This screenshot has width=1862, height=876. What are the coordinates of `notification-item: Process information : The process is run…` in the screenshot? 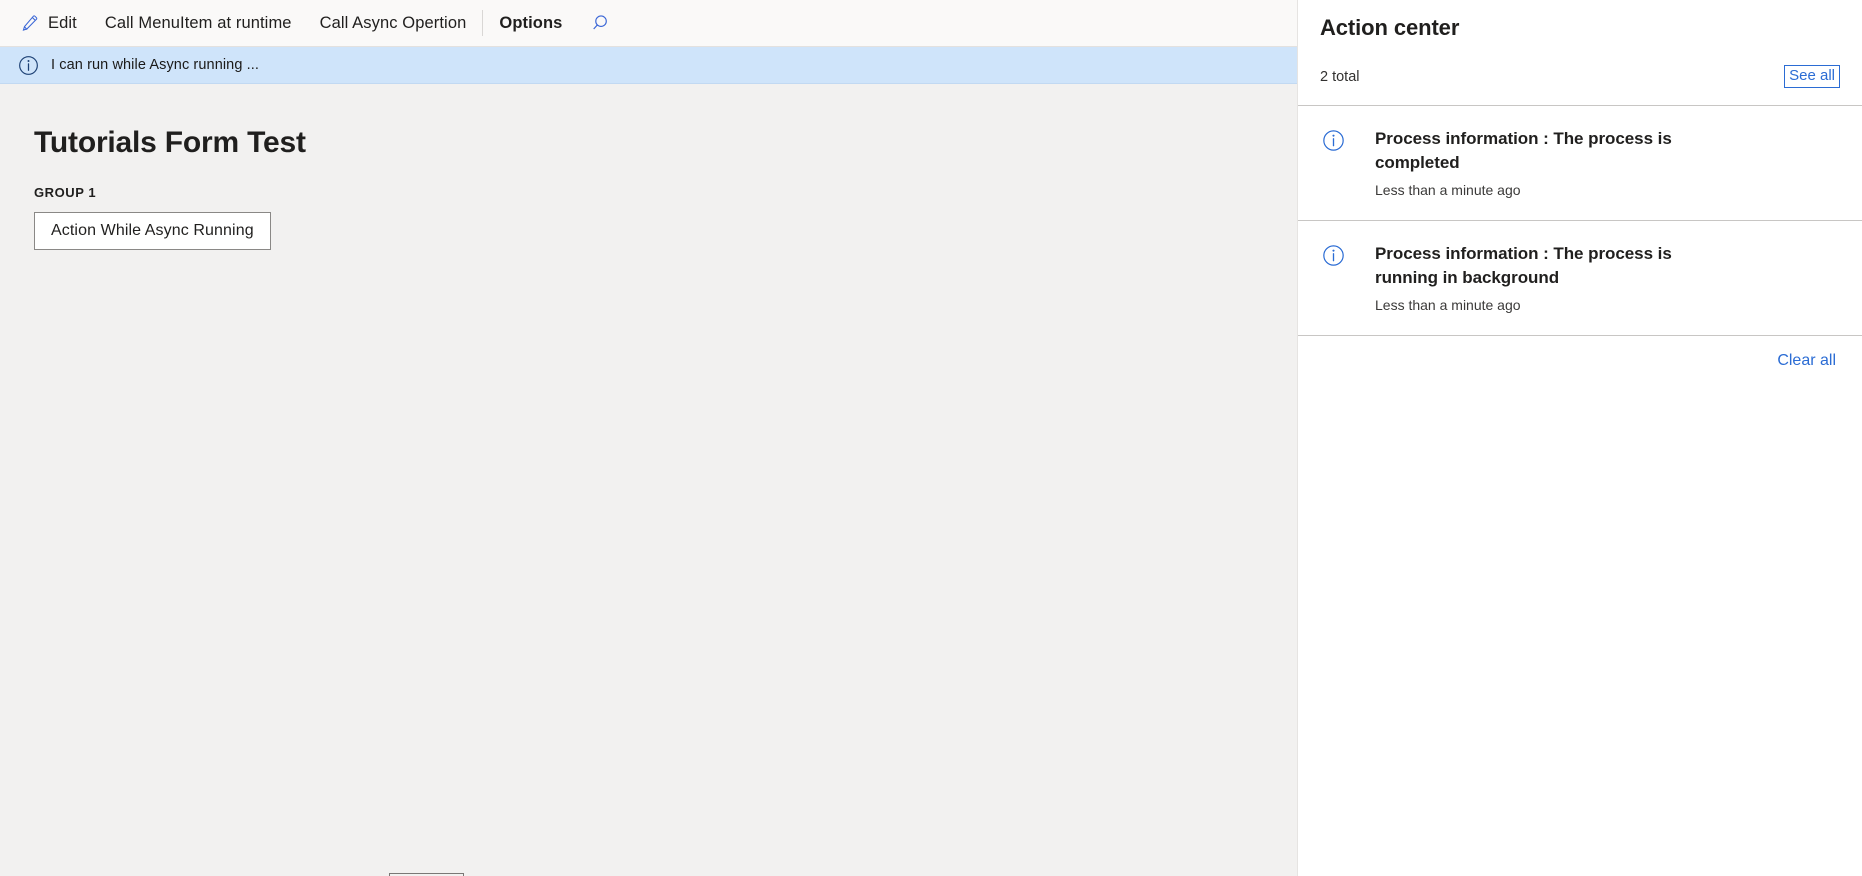 It's located at (1580, 279).